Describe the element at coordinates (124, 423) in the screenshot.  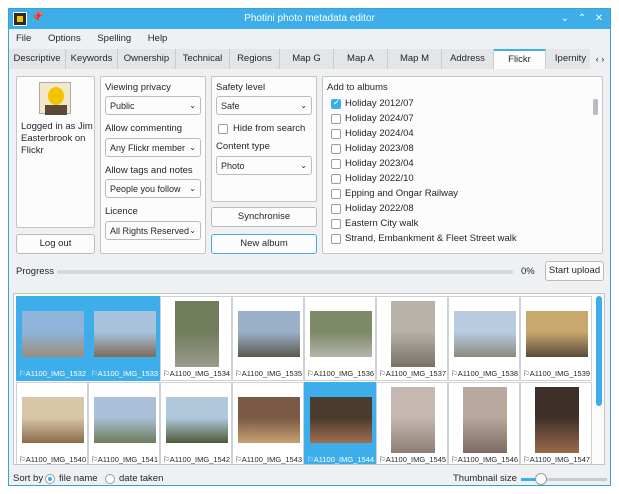
I see `image-thumbnail: ⚐A1100_IMG_1541` at that location.